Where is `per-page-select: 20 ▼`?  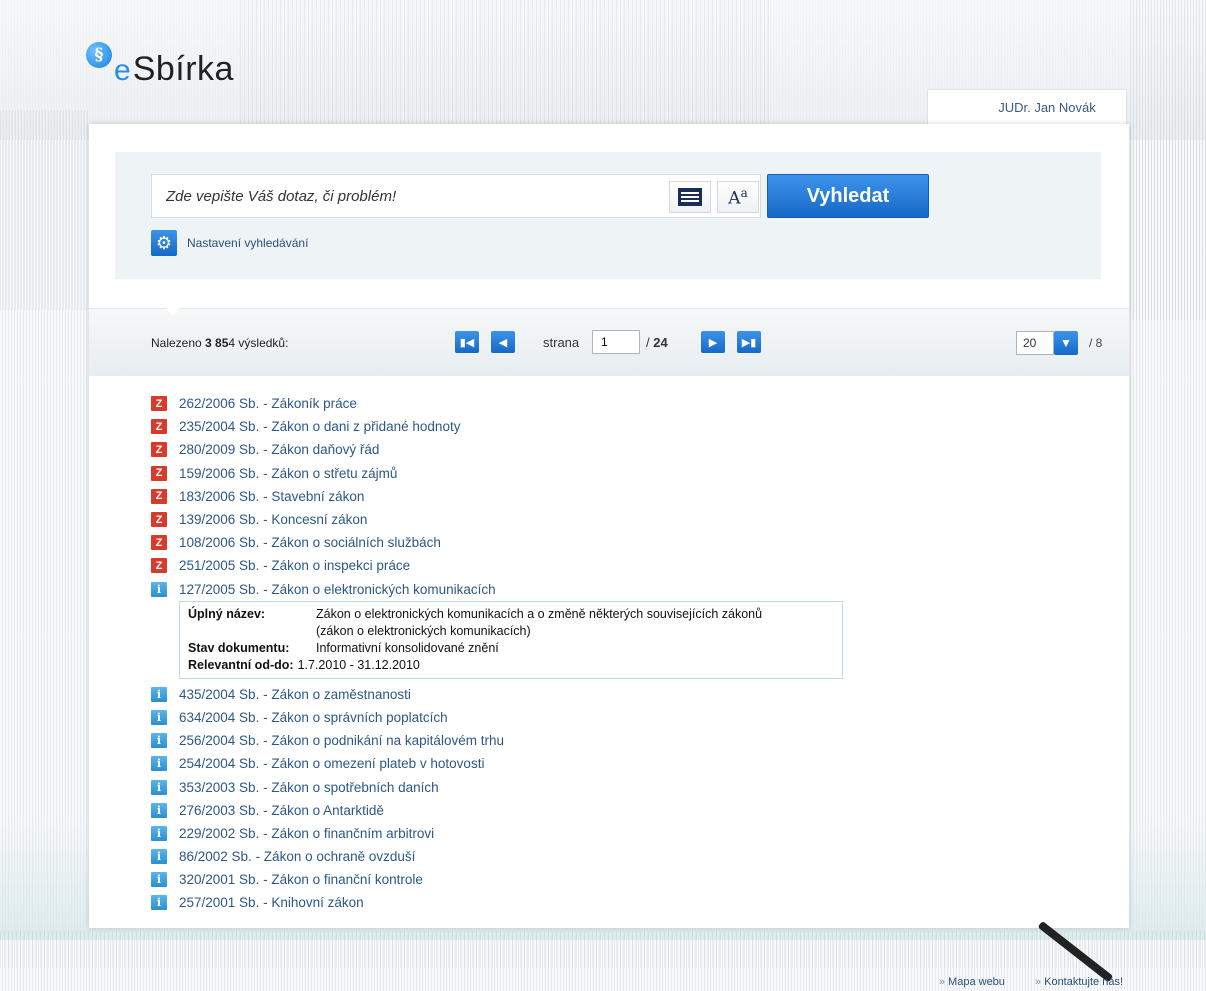
per-page-select: 20 ▼ is located at coordinates (1051, 343).